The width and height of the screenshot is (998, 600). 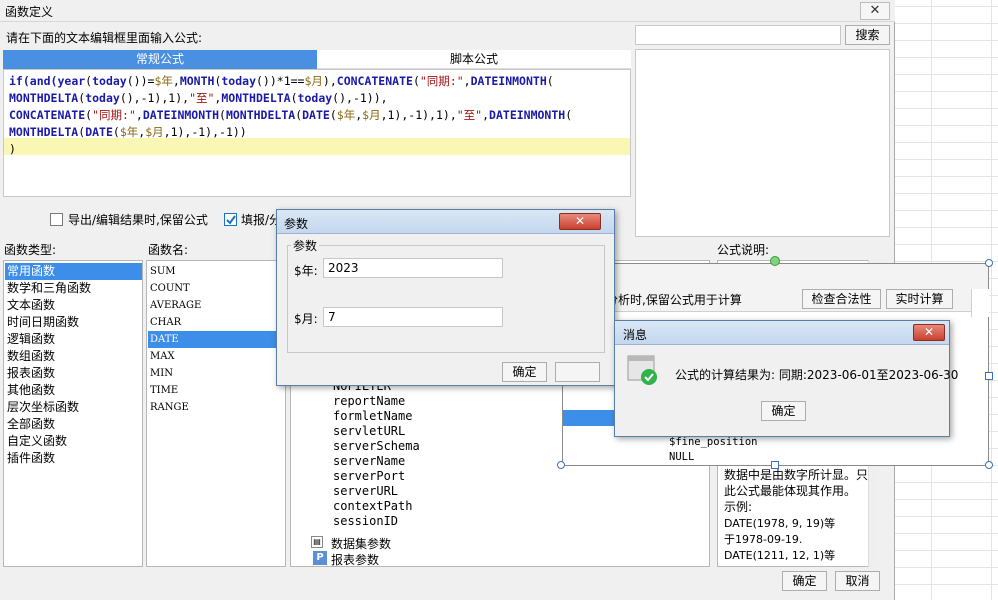 I want to click on resize-handle-right, so click(x=989, y=376).